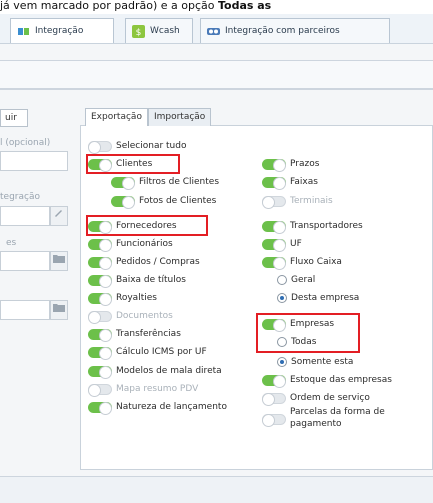 This screenshot has width=433, height=503. I want to click on toggle-prazos: Prazos, so click(291, 164).